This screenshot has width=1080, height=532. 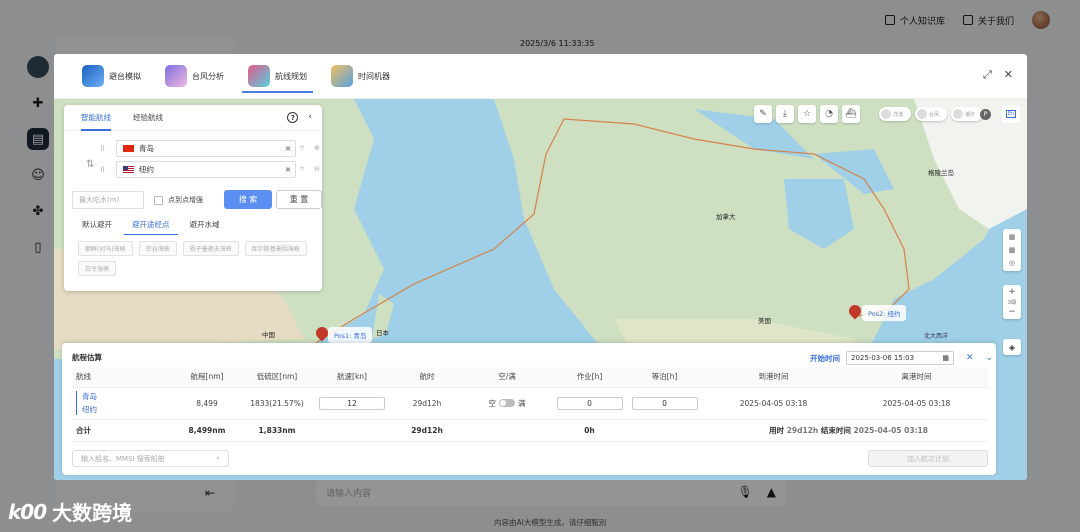 I want to click on modal-header: 避台模拟 台风分析 航线规划 时间机器 ⤢ ✕, so click(x=540, y=76).